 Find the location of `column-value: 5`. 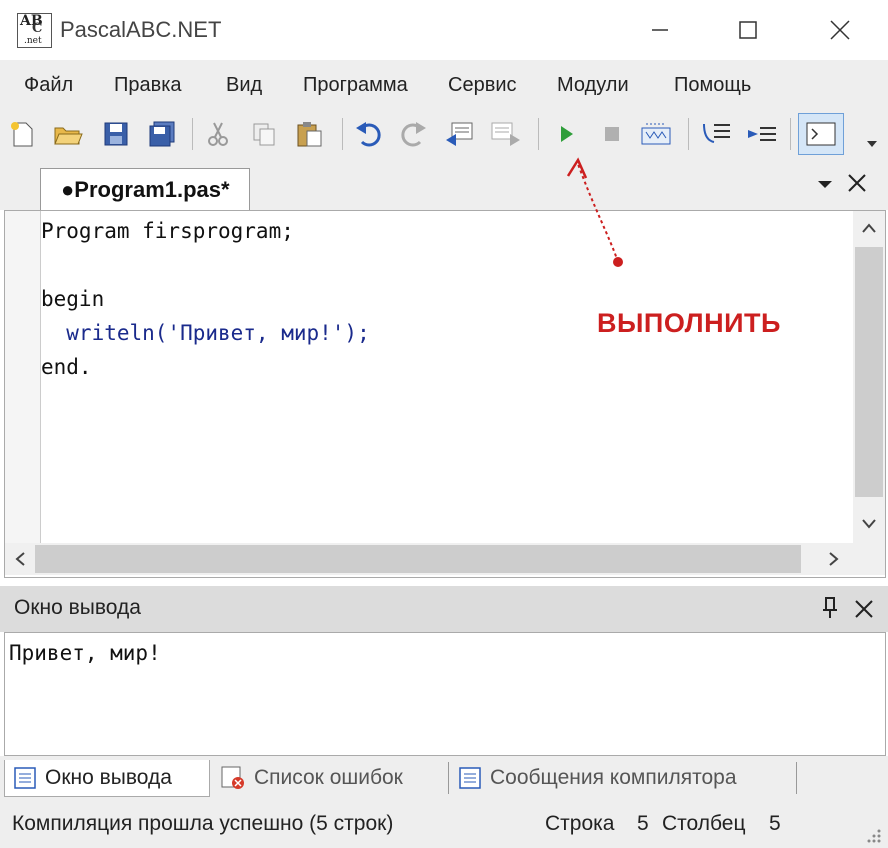

column-value: 5 is located at coordinates (775, 823).